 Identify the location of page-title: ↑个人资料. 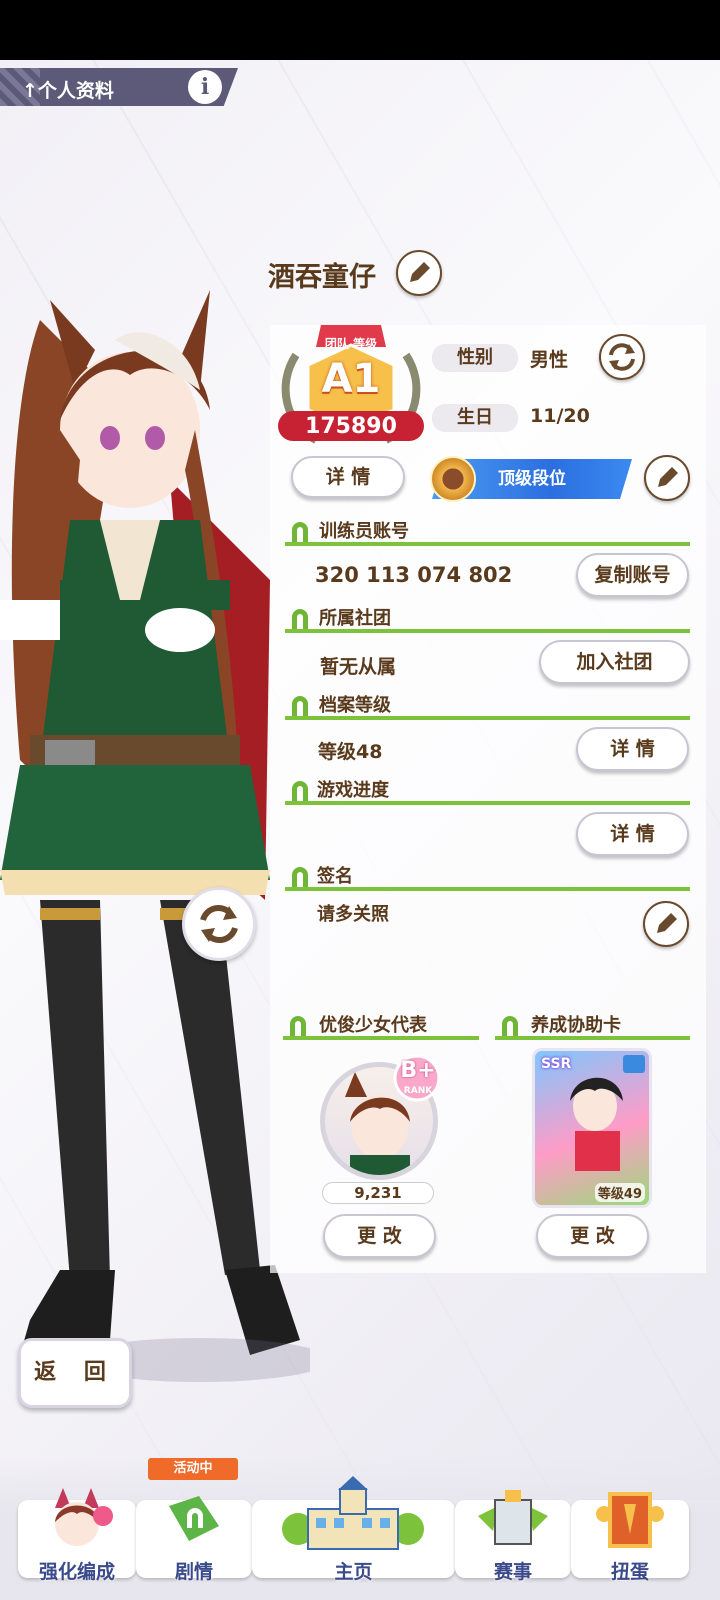
(68, 89).